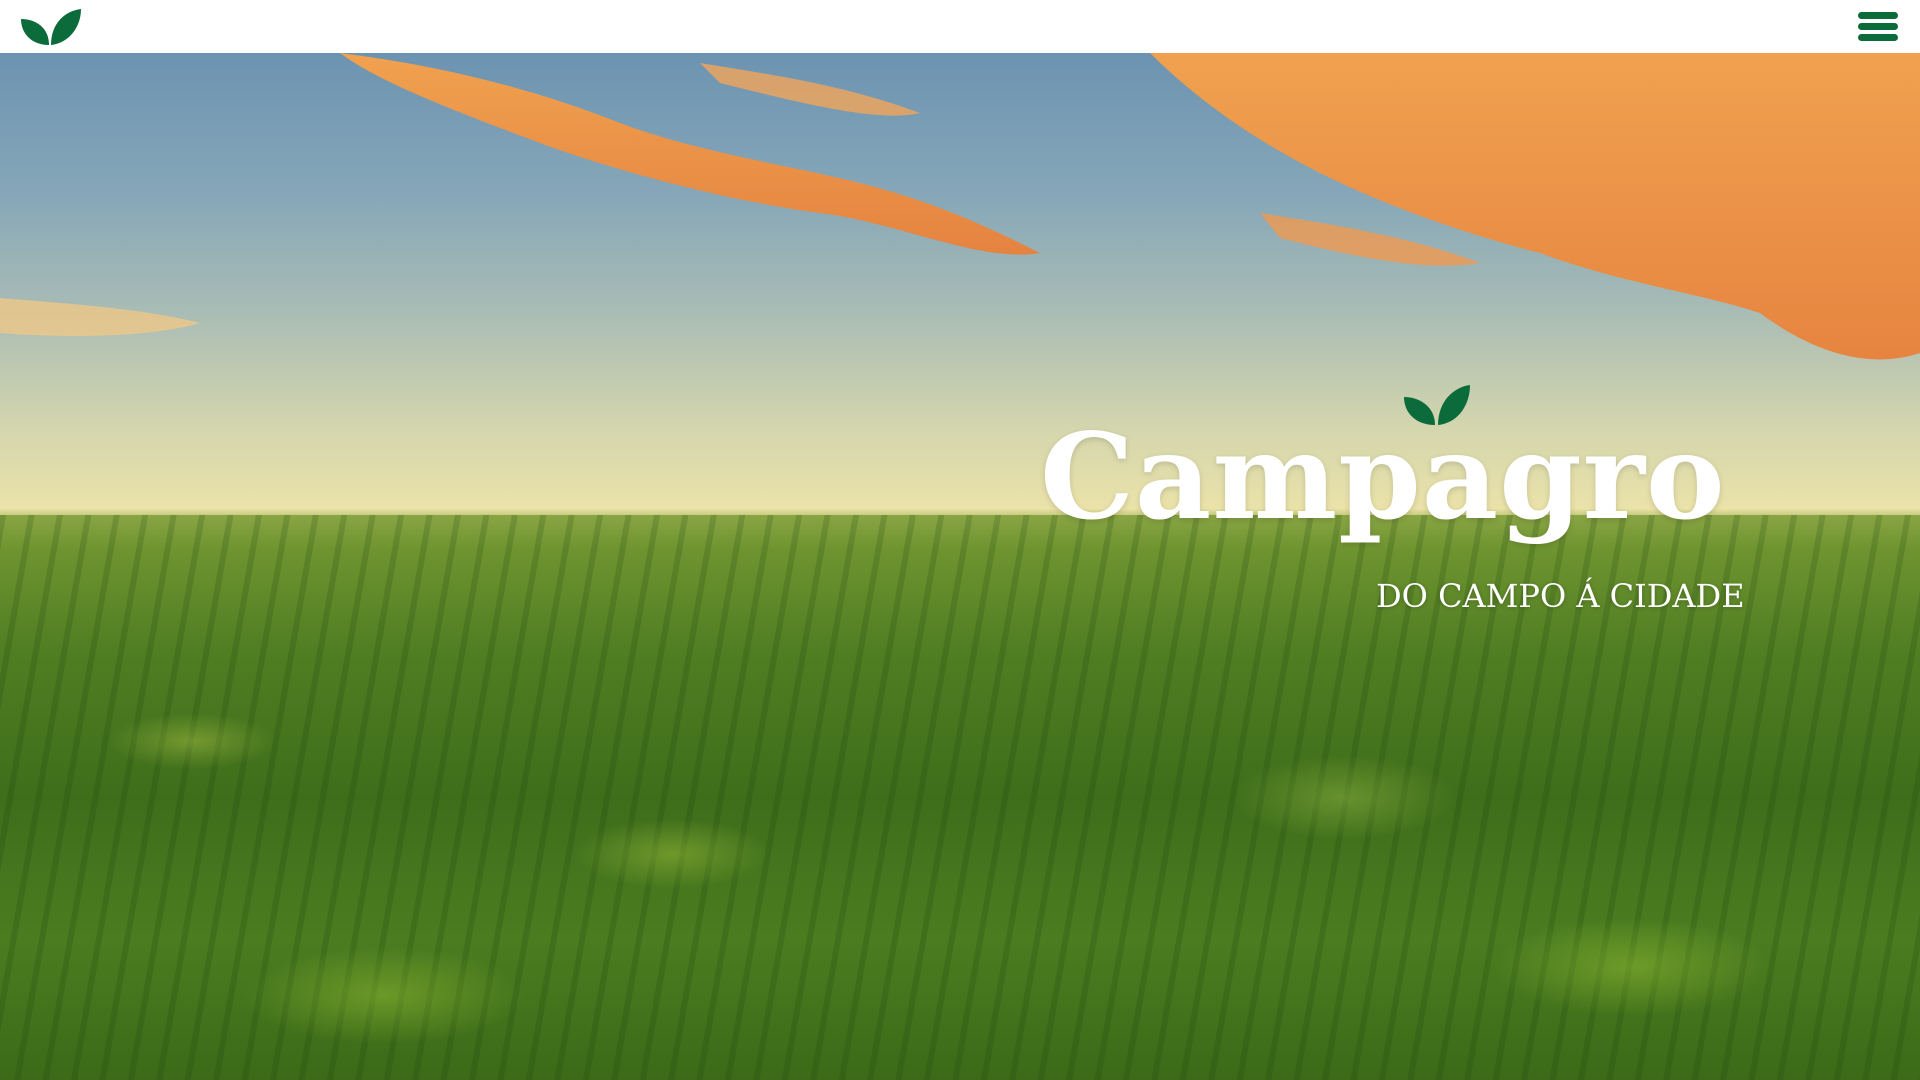  What do you see at coordinates (1383, 476) in the screenshot?
I see `brand-title: Campagro` at bounding box center [1383, 476].